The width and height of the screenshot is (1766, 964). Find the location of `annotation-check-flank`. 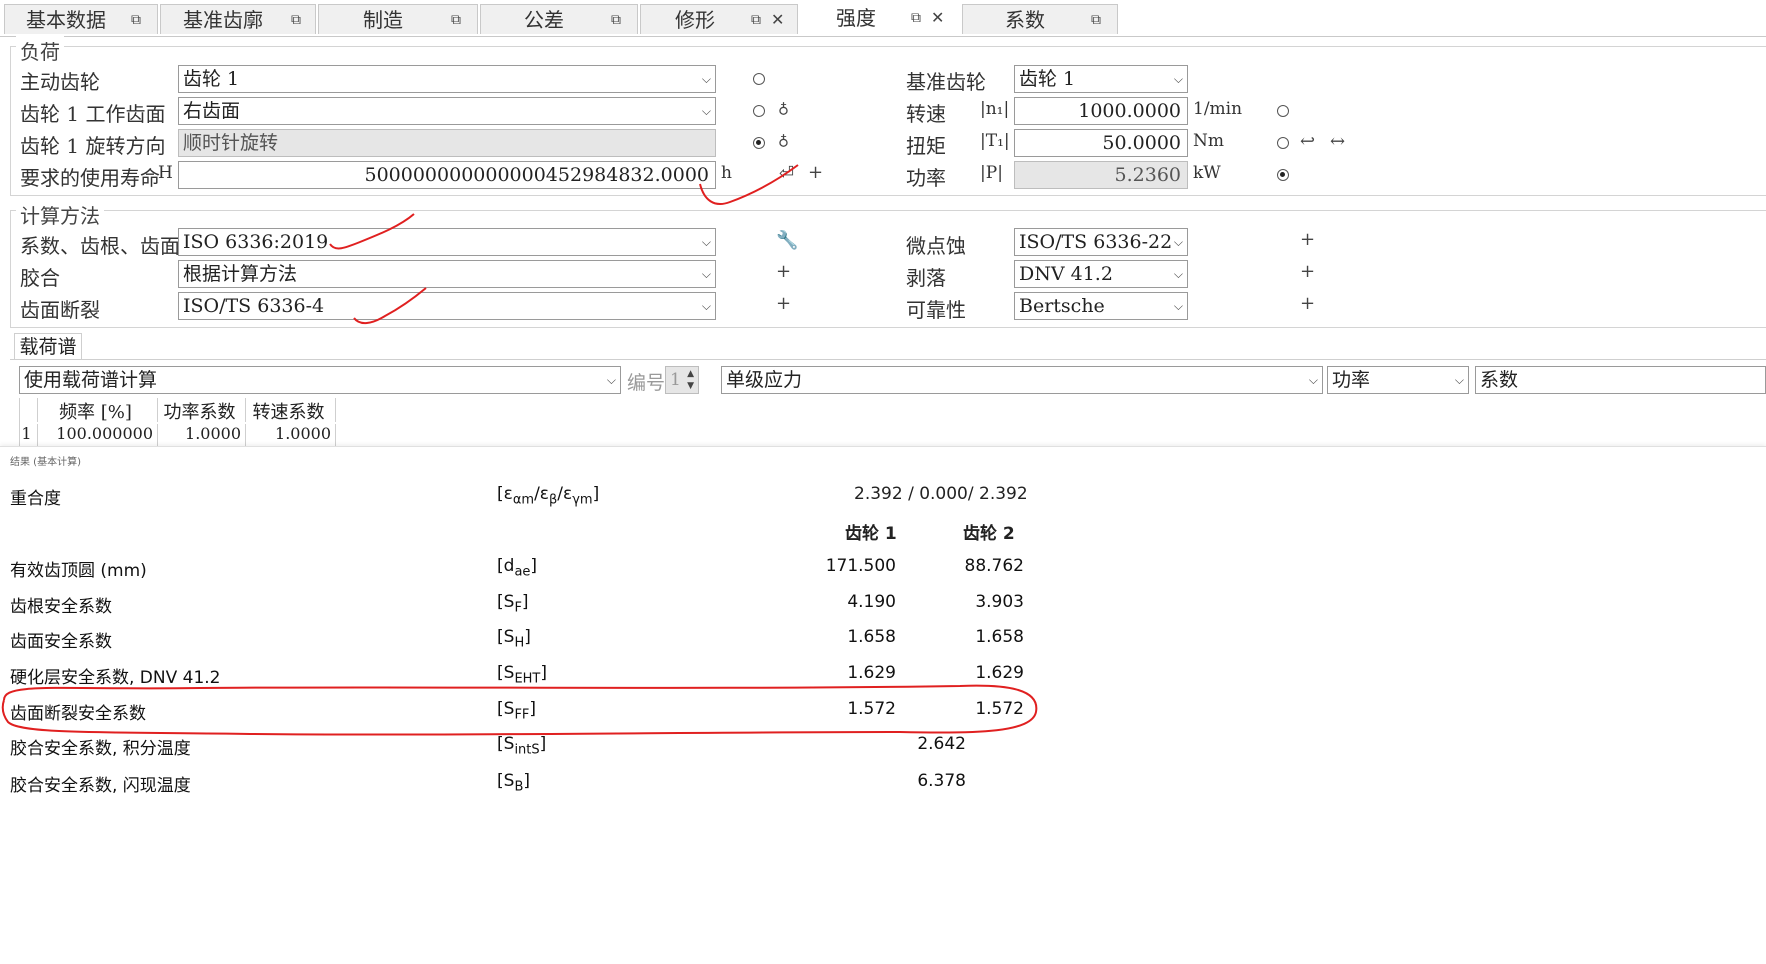

annotation-check-flank is located at coordinates (390, 305).